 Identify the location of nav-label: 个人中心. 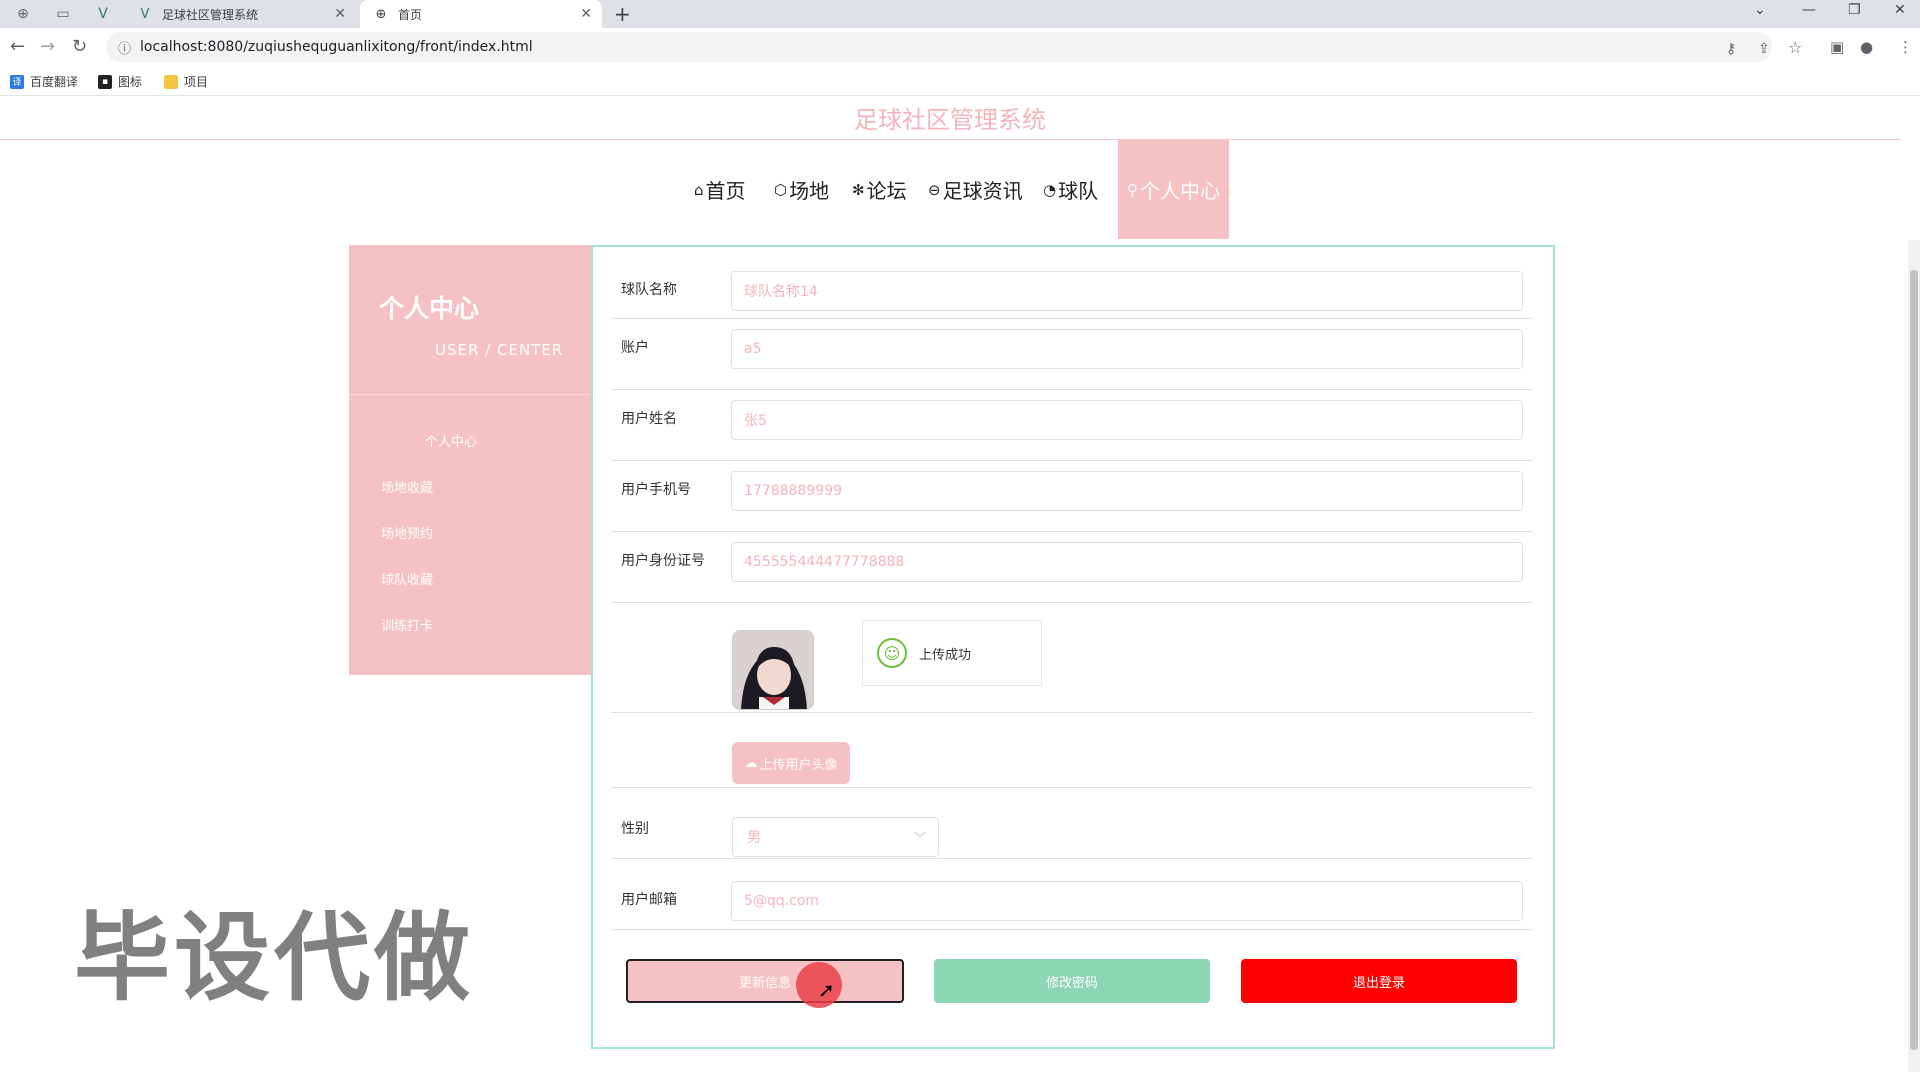
(1180, 191).